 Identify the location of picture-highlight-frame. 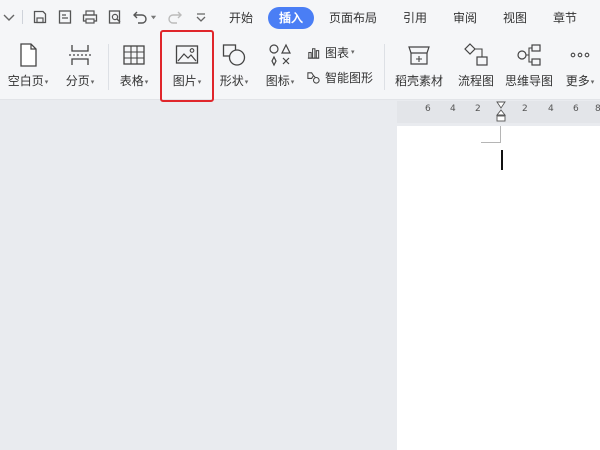
(187, 66).